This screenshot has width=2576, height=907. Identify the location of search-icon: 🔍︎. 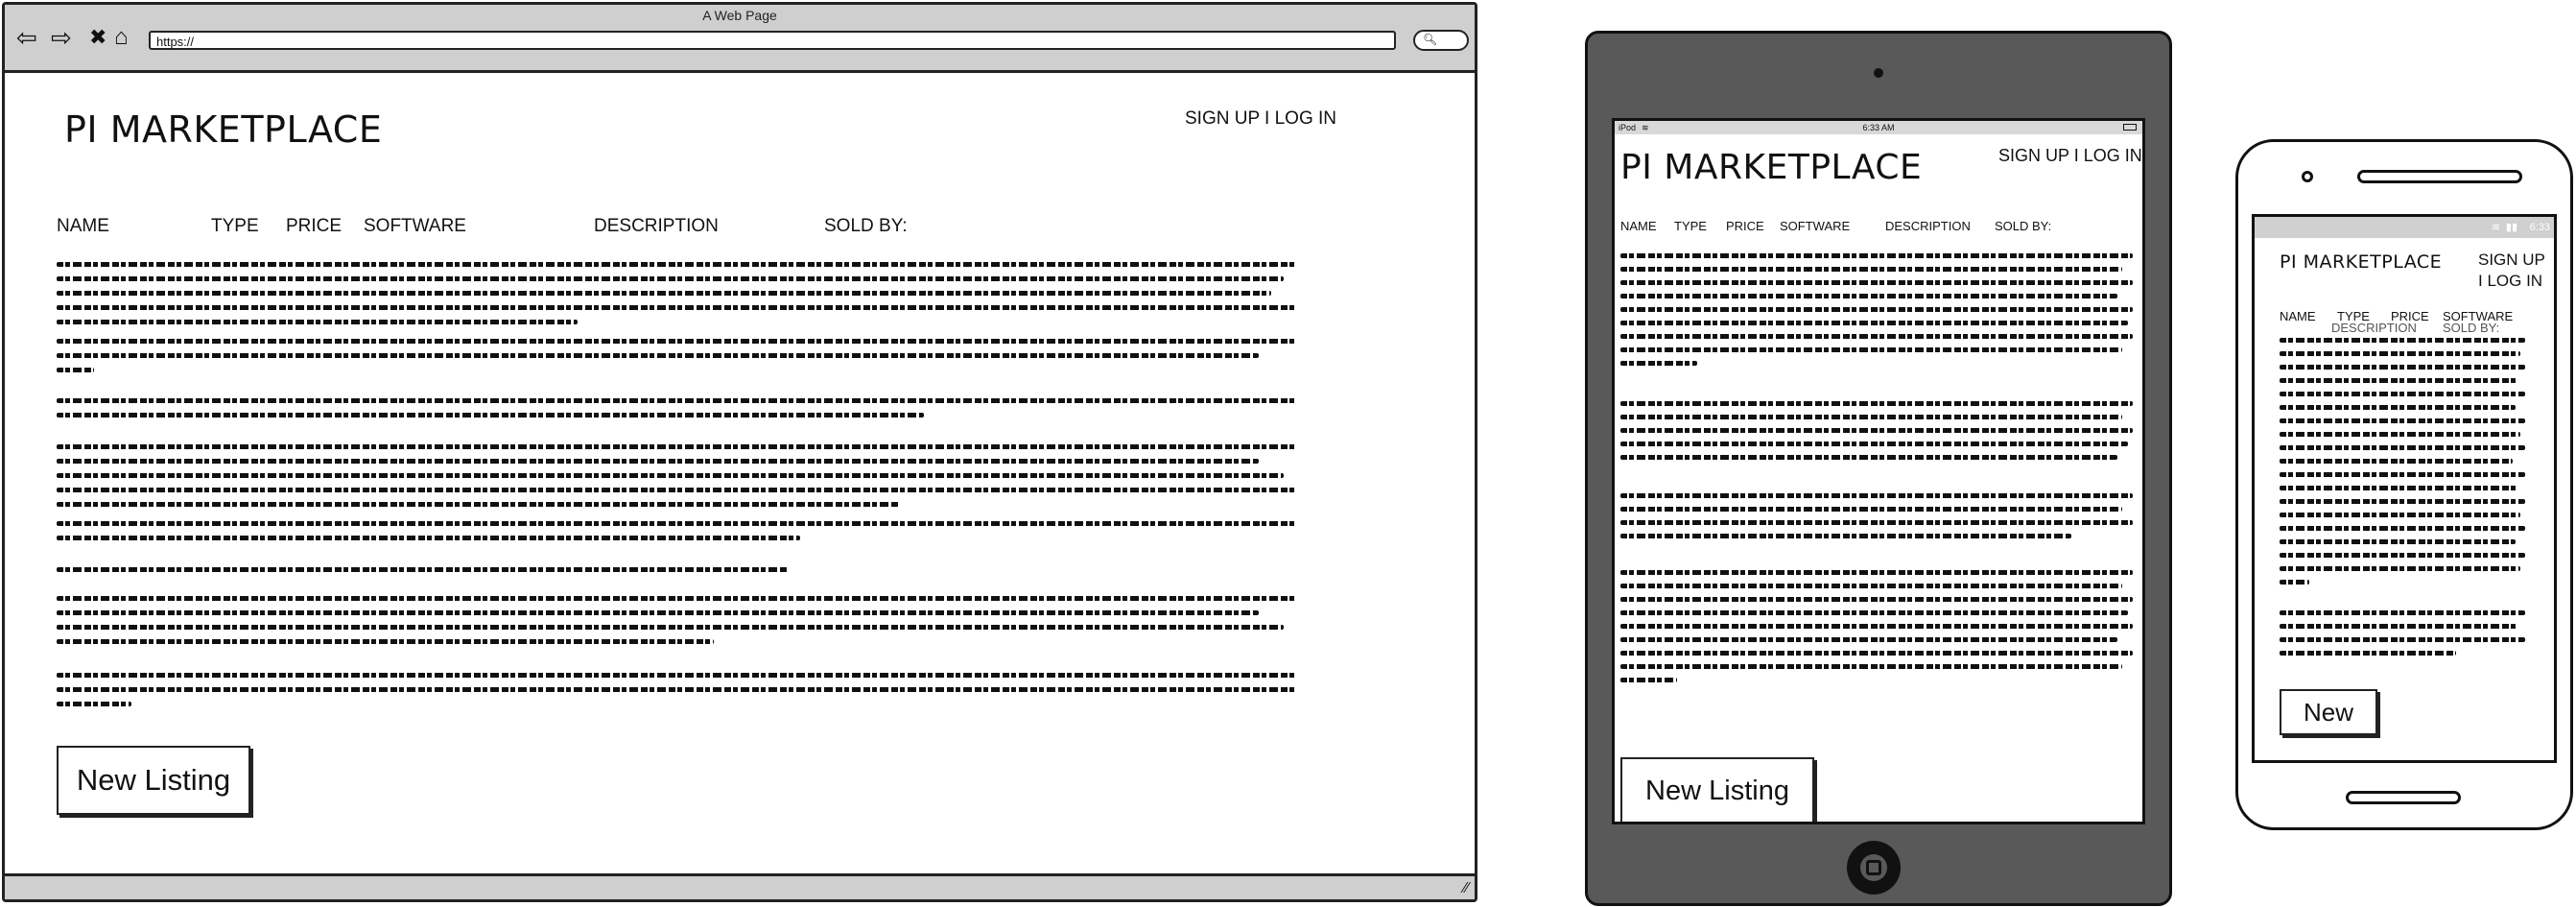
(1431, 39).